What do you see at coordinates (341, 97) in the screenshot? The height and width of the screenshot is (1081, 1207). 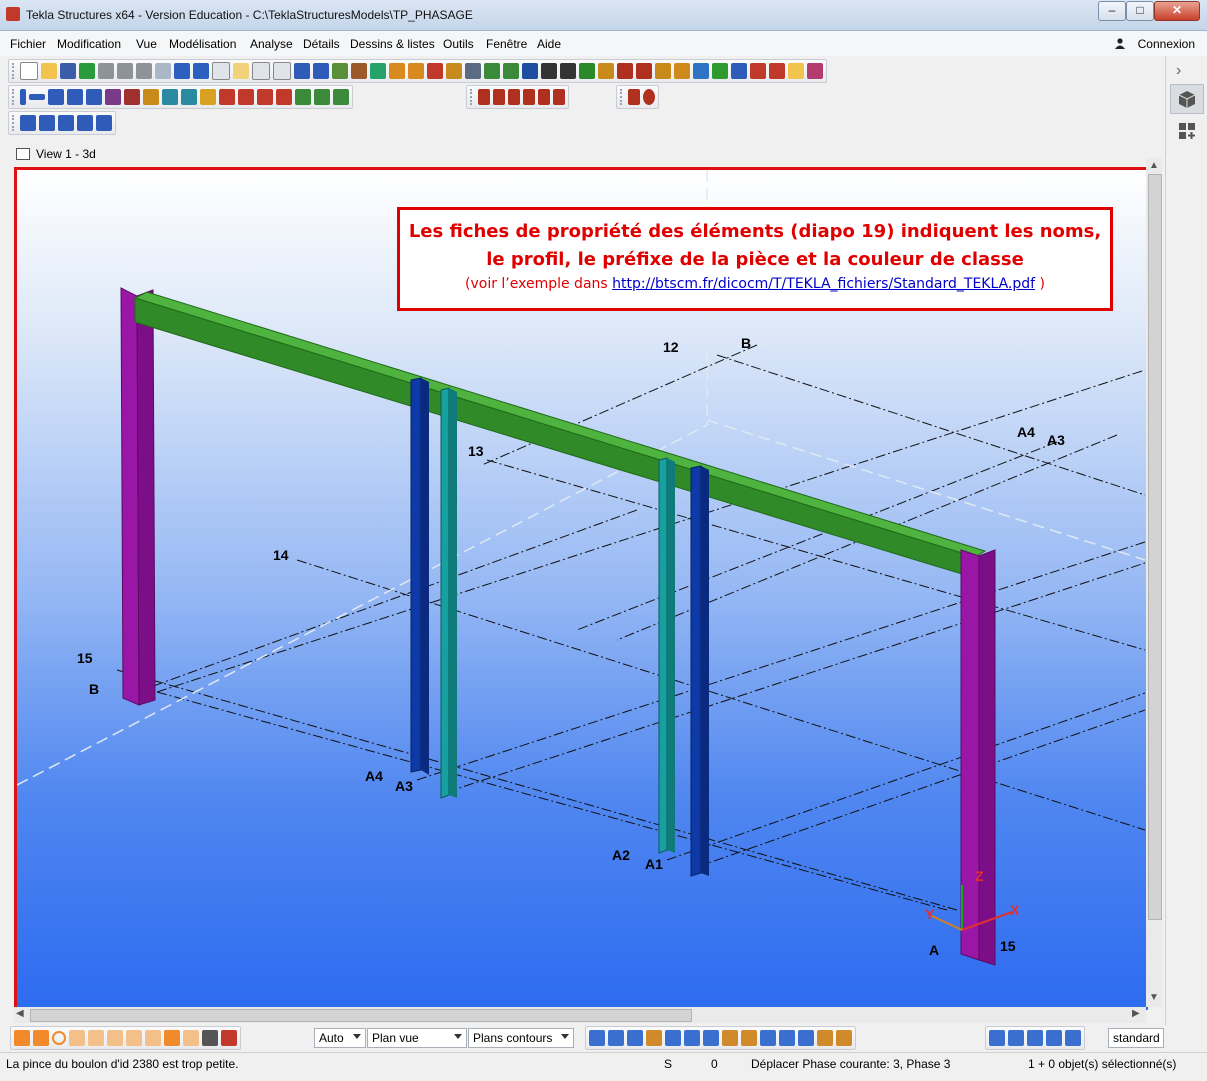 I see `sub-assembly-icon` at bounding box center [341, 97].